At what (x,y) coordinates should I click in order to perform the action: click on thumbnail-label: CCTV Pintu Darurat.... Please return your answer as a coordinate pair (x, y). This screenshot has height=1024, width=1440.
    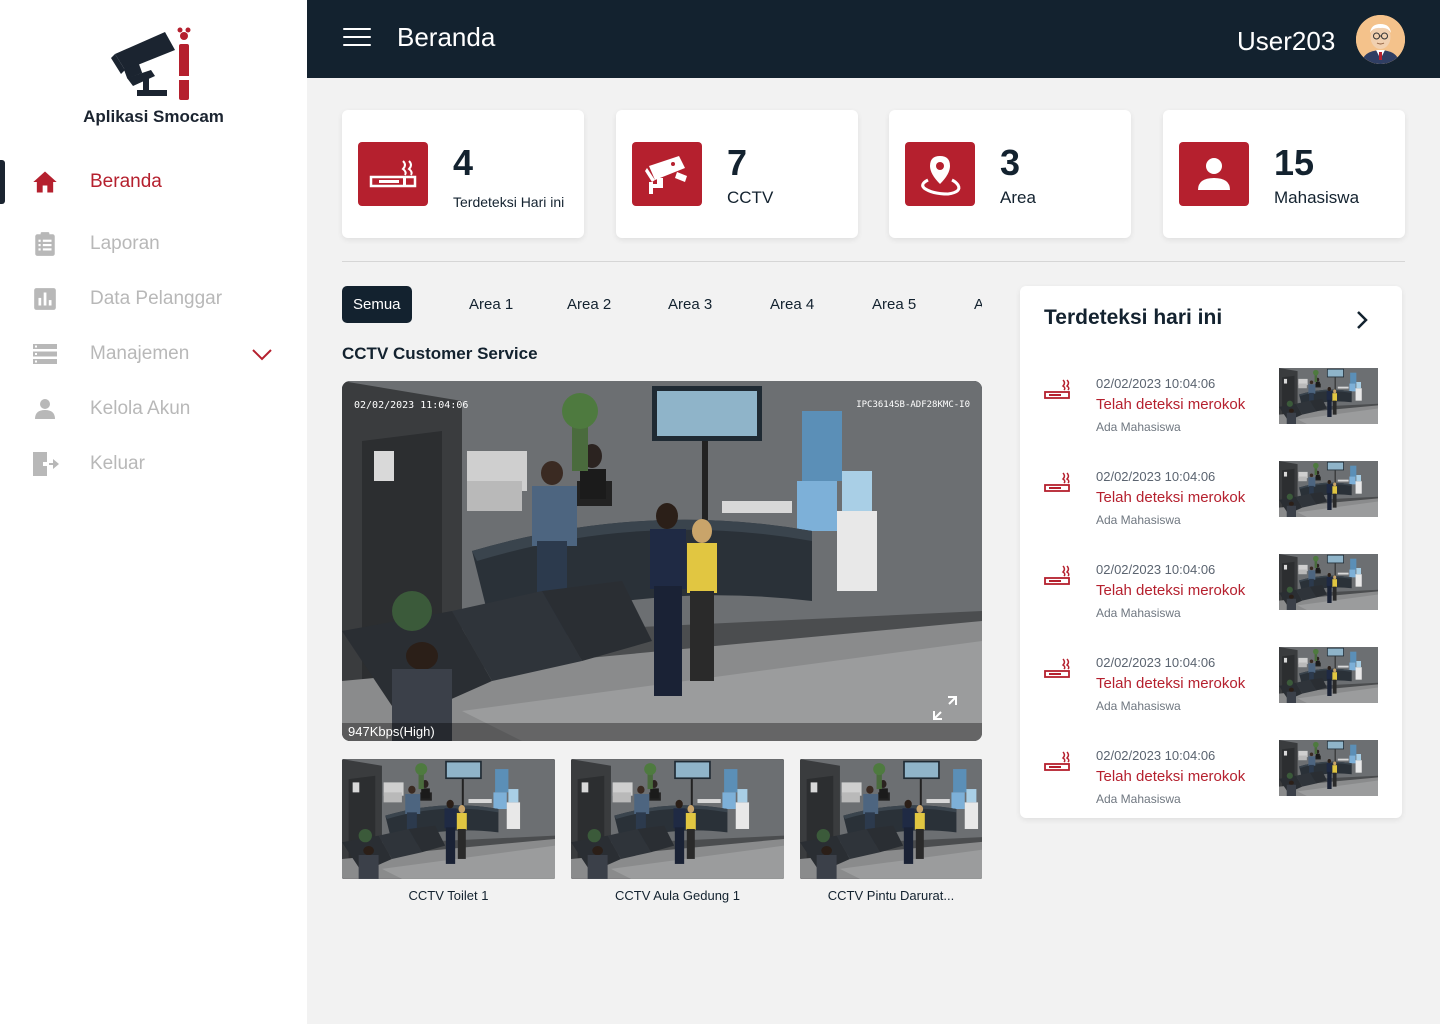
    Looking at the image, I should click on (891, 895).